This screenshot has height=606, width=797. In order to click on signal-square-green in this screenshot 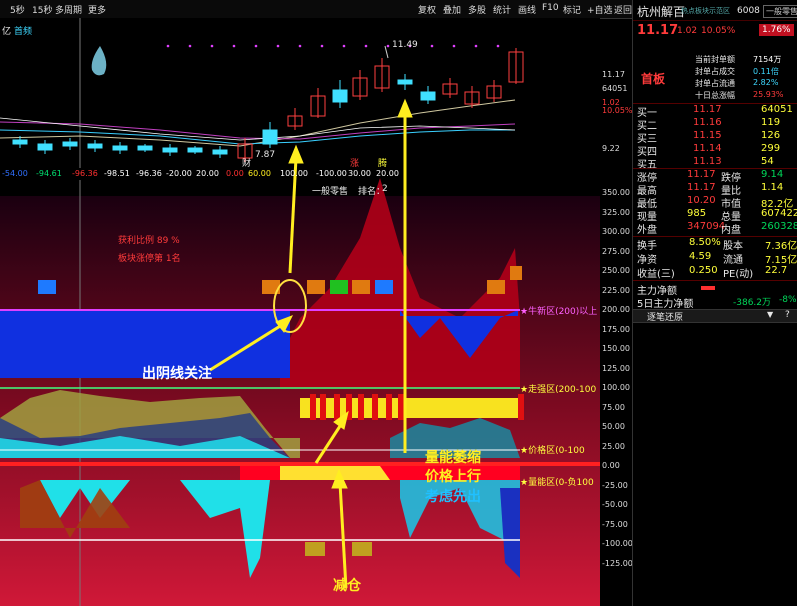, I will do `click(339, 287)`.